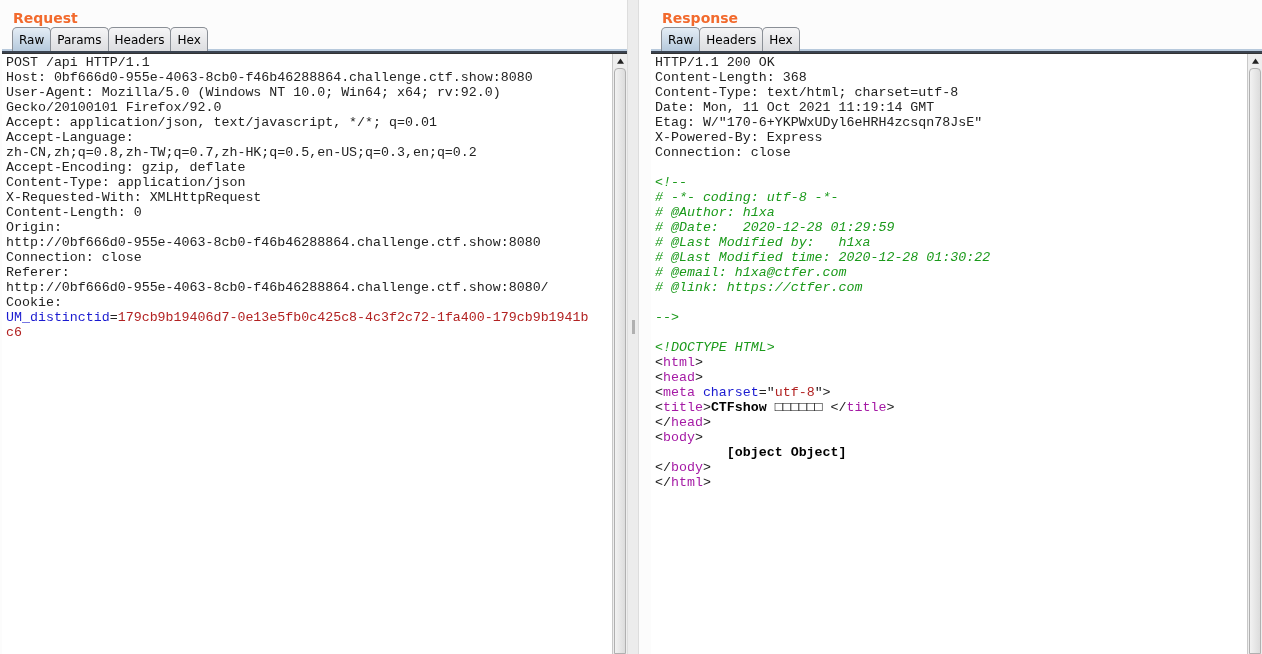 The image size is (1262, 654). I want to click on code-line: # @Author: h1xa, so click(715, 212).